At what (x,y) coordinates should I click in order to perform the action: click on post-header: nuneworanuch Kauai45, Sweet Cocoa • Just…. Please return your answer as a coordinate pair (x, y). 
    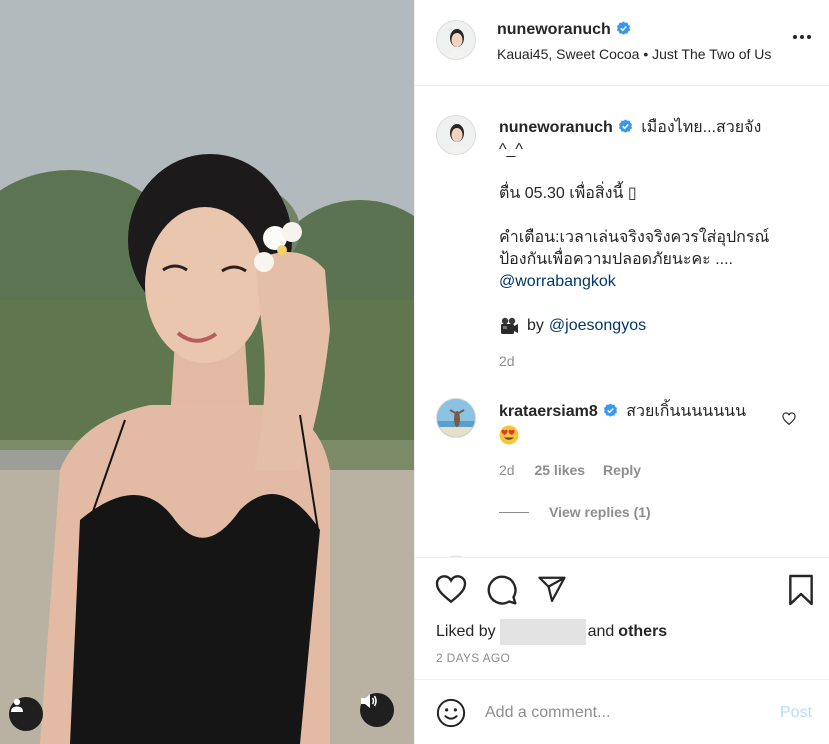
    Looking at the image, I should click on (622, 43).